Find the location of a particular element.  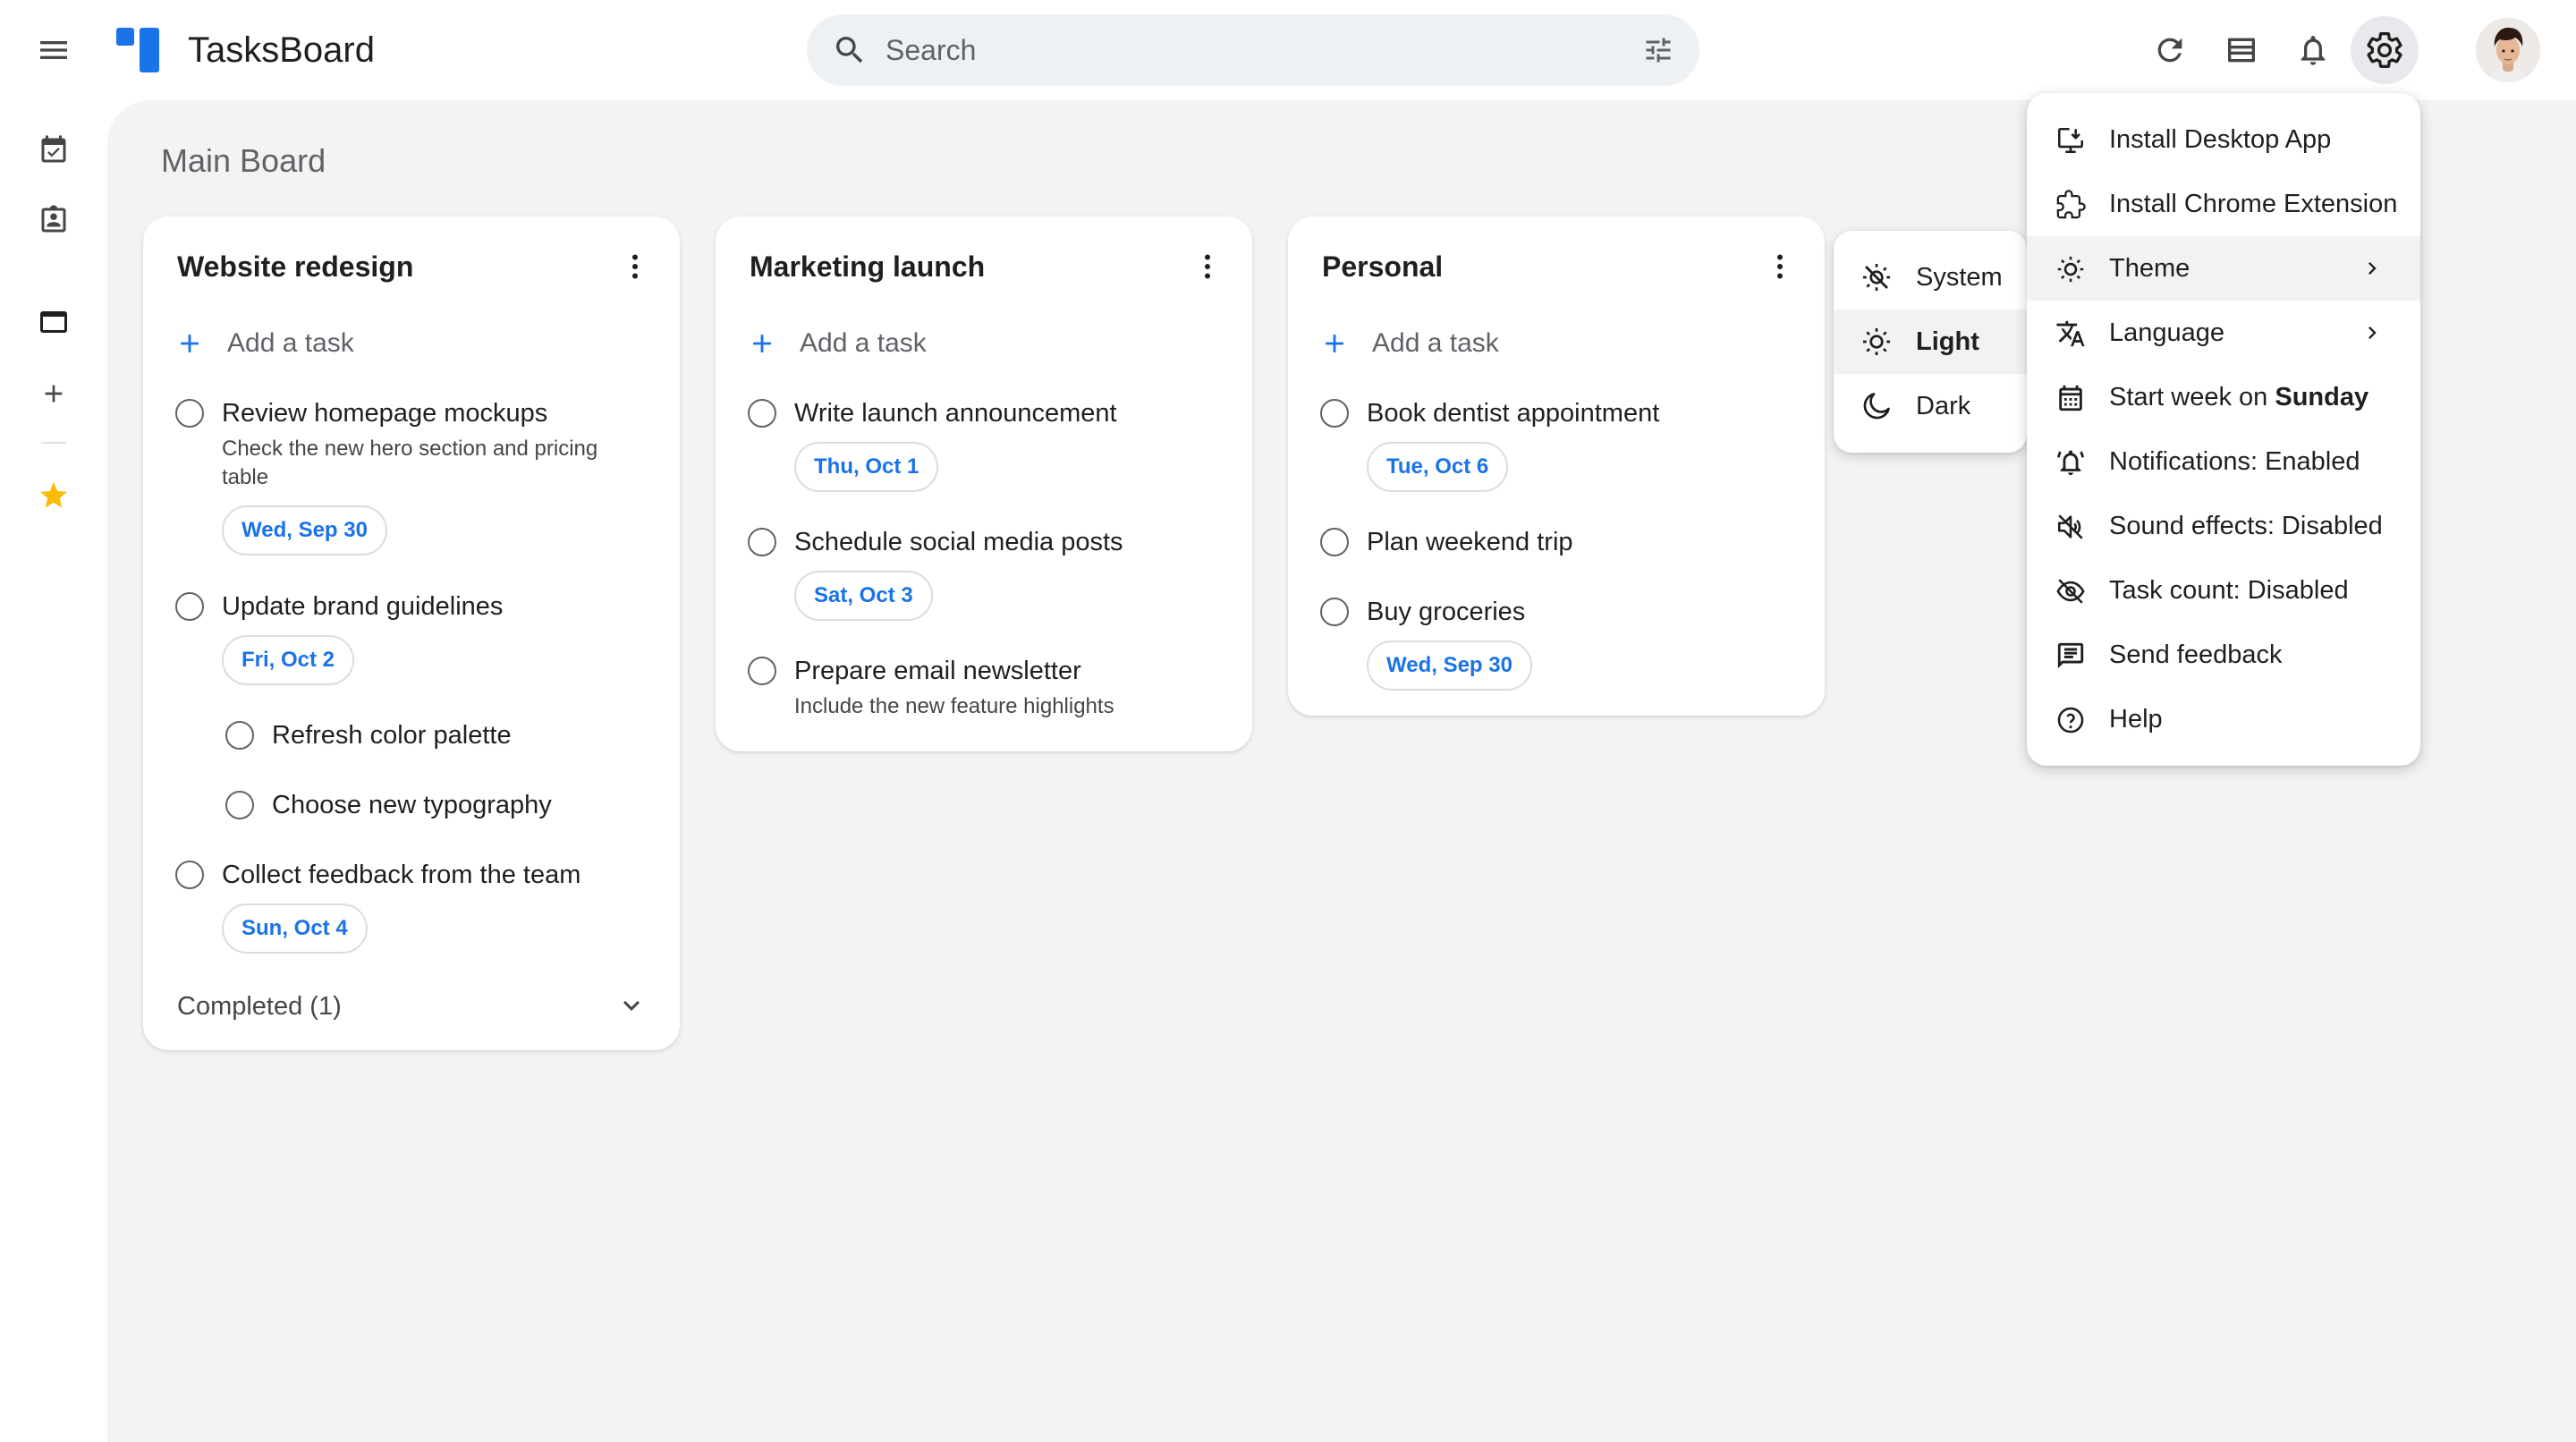

install-desktop-icon is located at coordinates (2070, 140).